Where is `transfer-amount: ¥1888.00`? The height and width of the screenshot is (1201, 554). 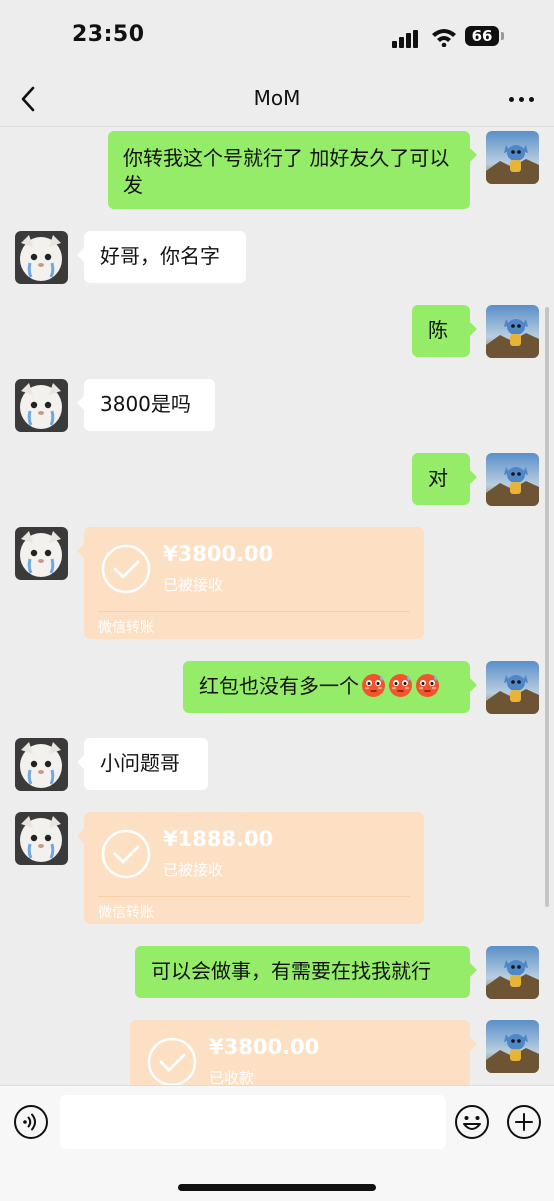
transfer-amount: ¥1888.00 is located at coordinates (218, 839).